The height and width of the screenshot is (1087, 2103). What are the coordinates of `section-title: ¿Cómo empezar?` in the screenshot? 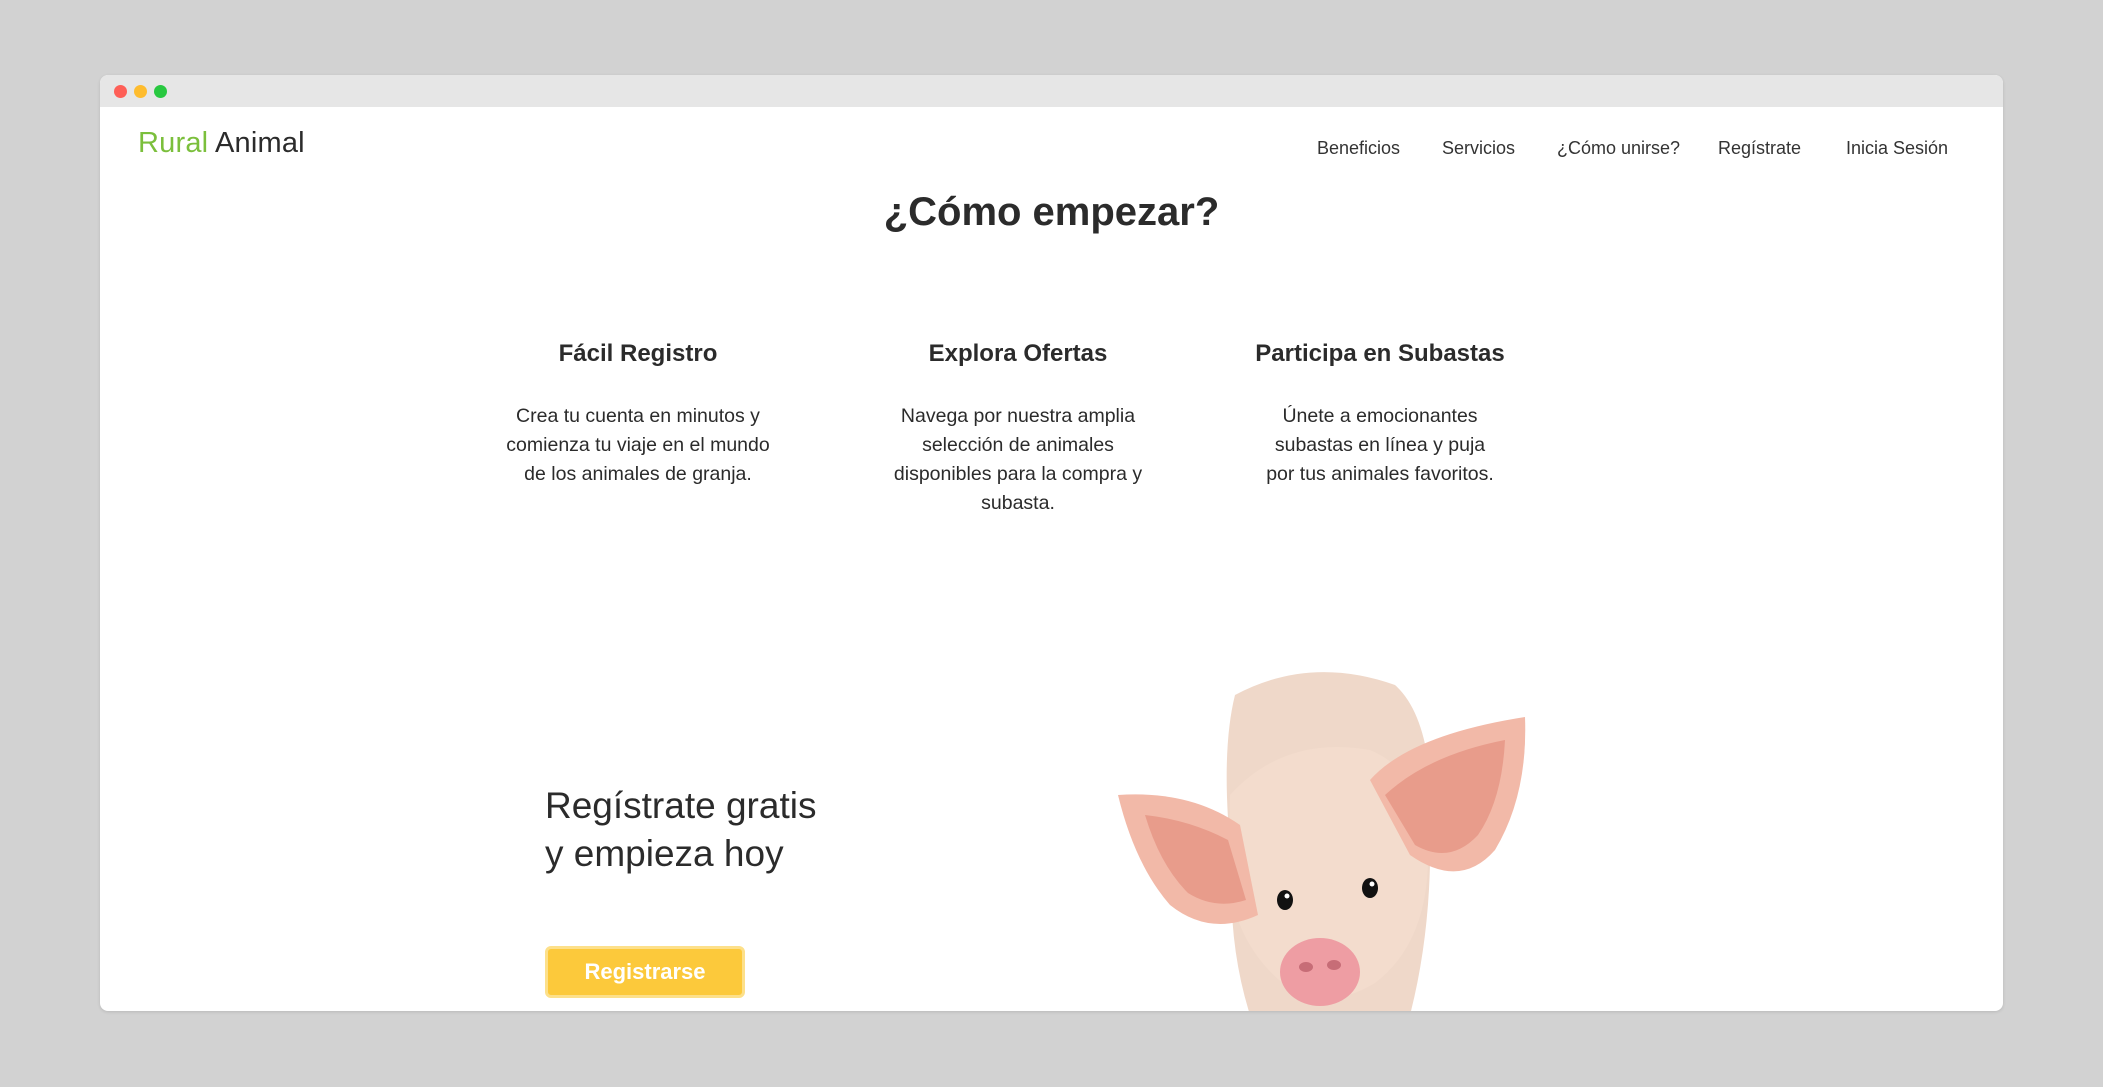 It's located at (1051, 212).